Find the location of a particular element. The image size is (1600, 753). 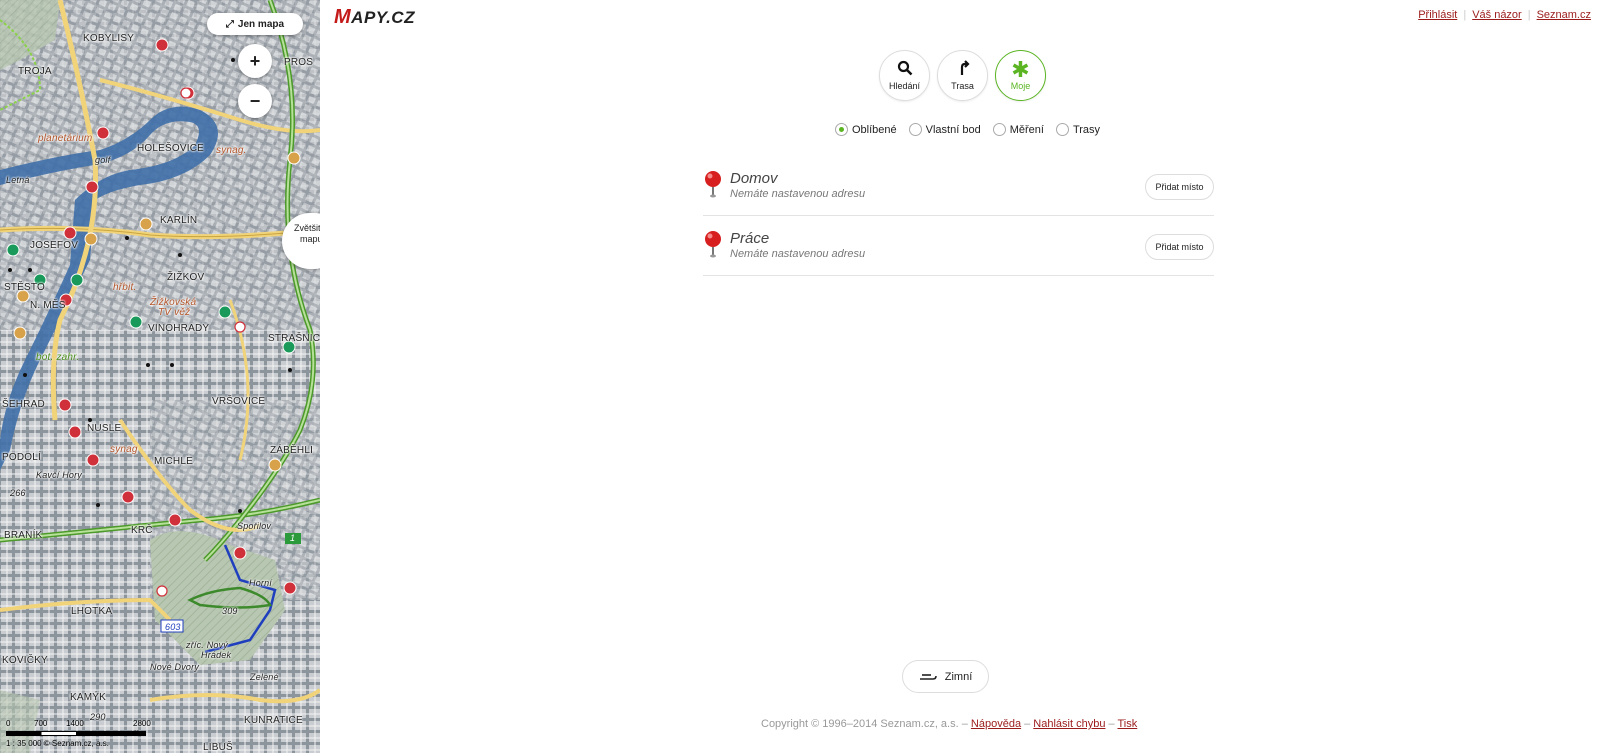

scale-tick-0: 0 is located at coordinates (8, 723).